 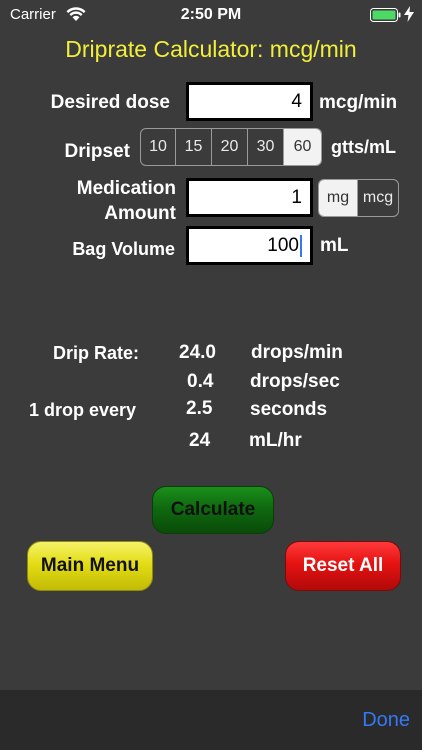 I want to click on medication-unit-segmented-control: mg mcg, so click(x=358, y=198).